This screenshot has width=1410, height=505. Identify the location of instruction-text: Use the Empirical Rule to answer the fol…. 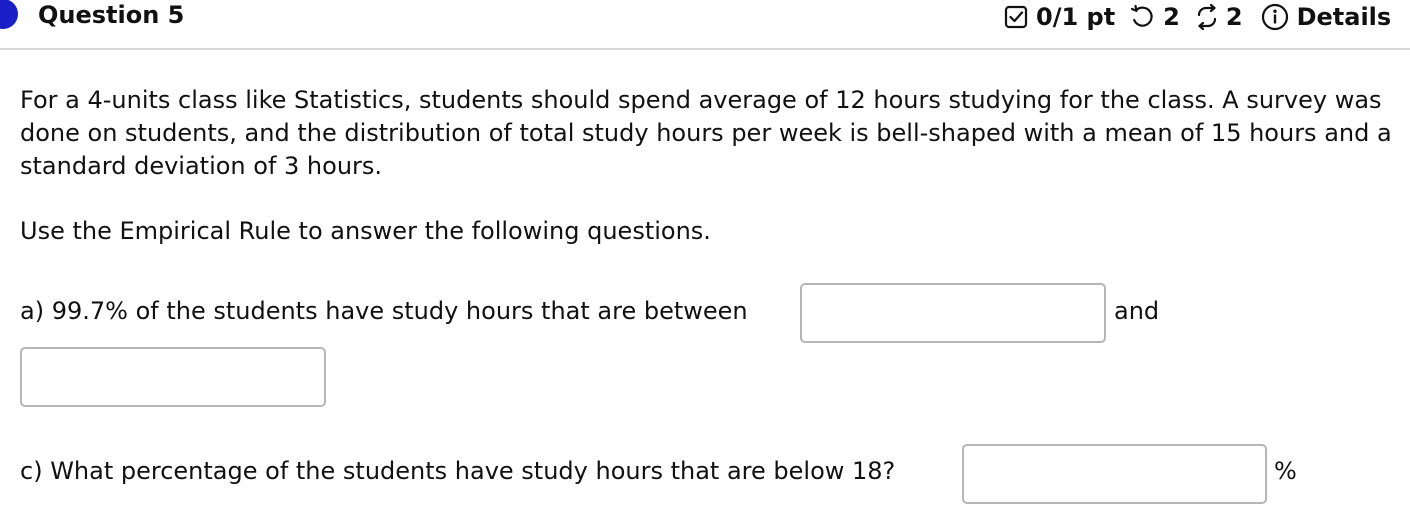
(365, 231).